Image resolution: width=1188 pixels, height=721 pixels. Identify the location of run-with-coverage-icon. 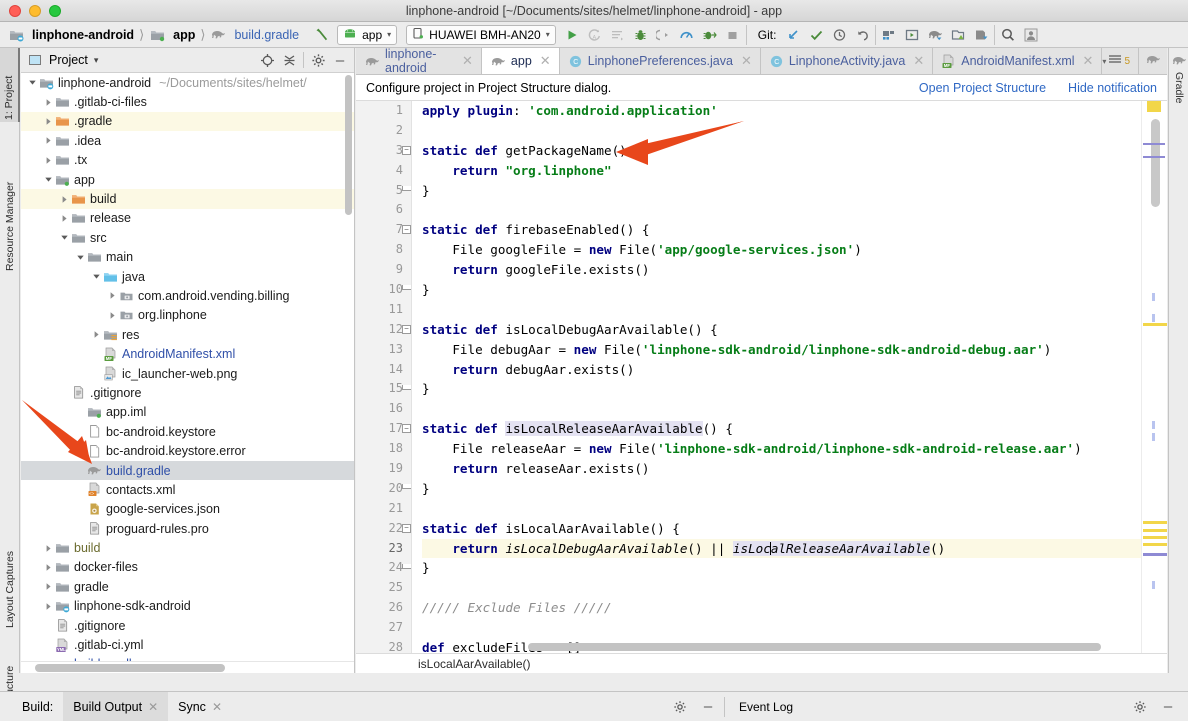
(710, 35).